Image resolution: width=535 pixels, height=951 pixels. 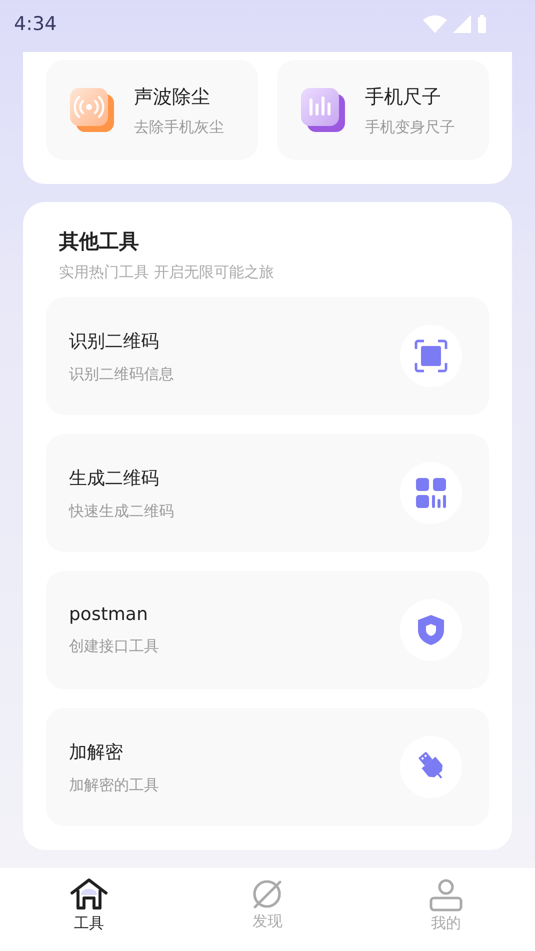 What do you see at coordinates (92, 110) in the screenshot?
I see `sound-wave-icon` at bounding box center [92, 110].